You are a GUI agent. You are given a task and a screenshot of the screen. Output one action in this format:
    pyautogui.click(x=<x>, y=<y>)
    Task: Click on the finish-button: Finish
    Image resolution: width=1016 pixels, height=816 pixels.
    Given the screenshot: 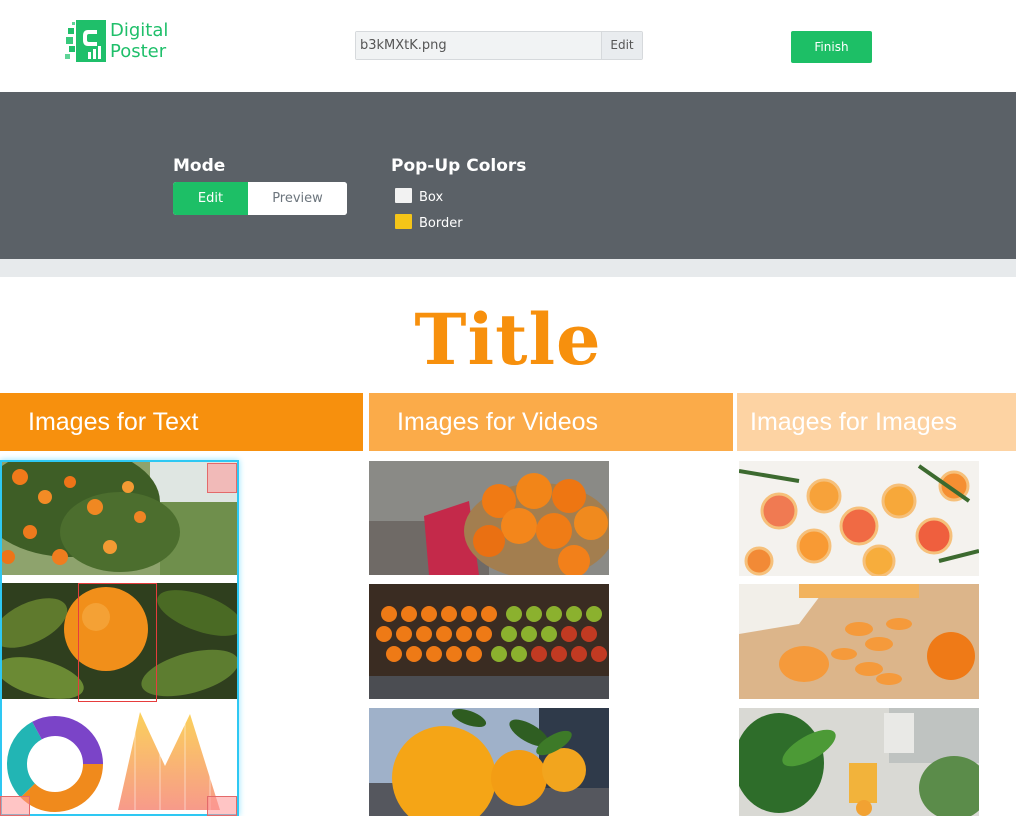 What is the action you would take?
    pyautogui.click(x=831, y=47)
    